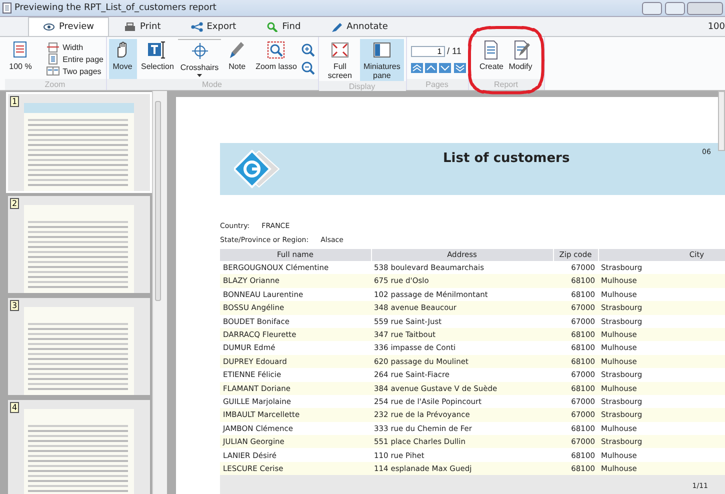 This screenshot has width=725, height=494. What do you see at coordinates (20, 59) in the screenshot?
I see `ribbon-button: 100 %` at bounding box center [20, 59].